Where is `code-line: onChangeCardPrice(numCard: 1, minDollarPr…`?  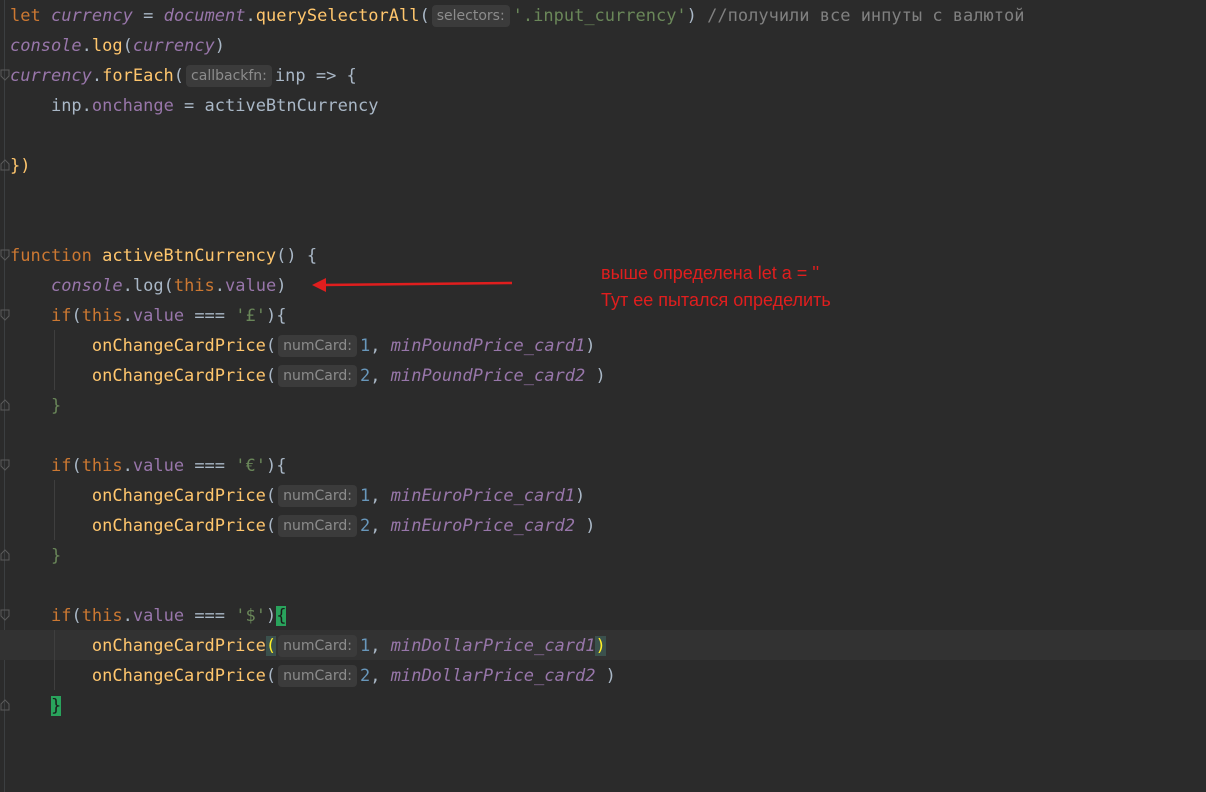
code-line: onChangeCardPrice(numCard: 1, minDollarPr… is located at coordinates (308, 646).